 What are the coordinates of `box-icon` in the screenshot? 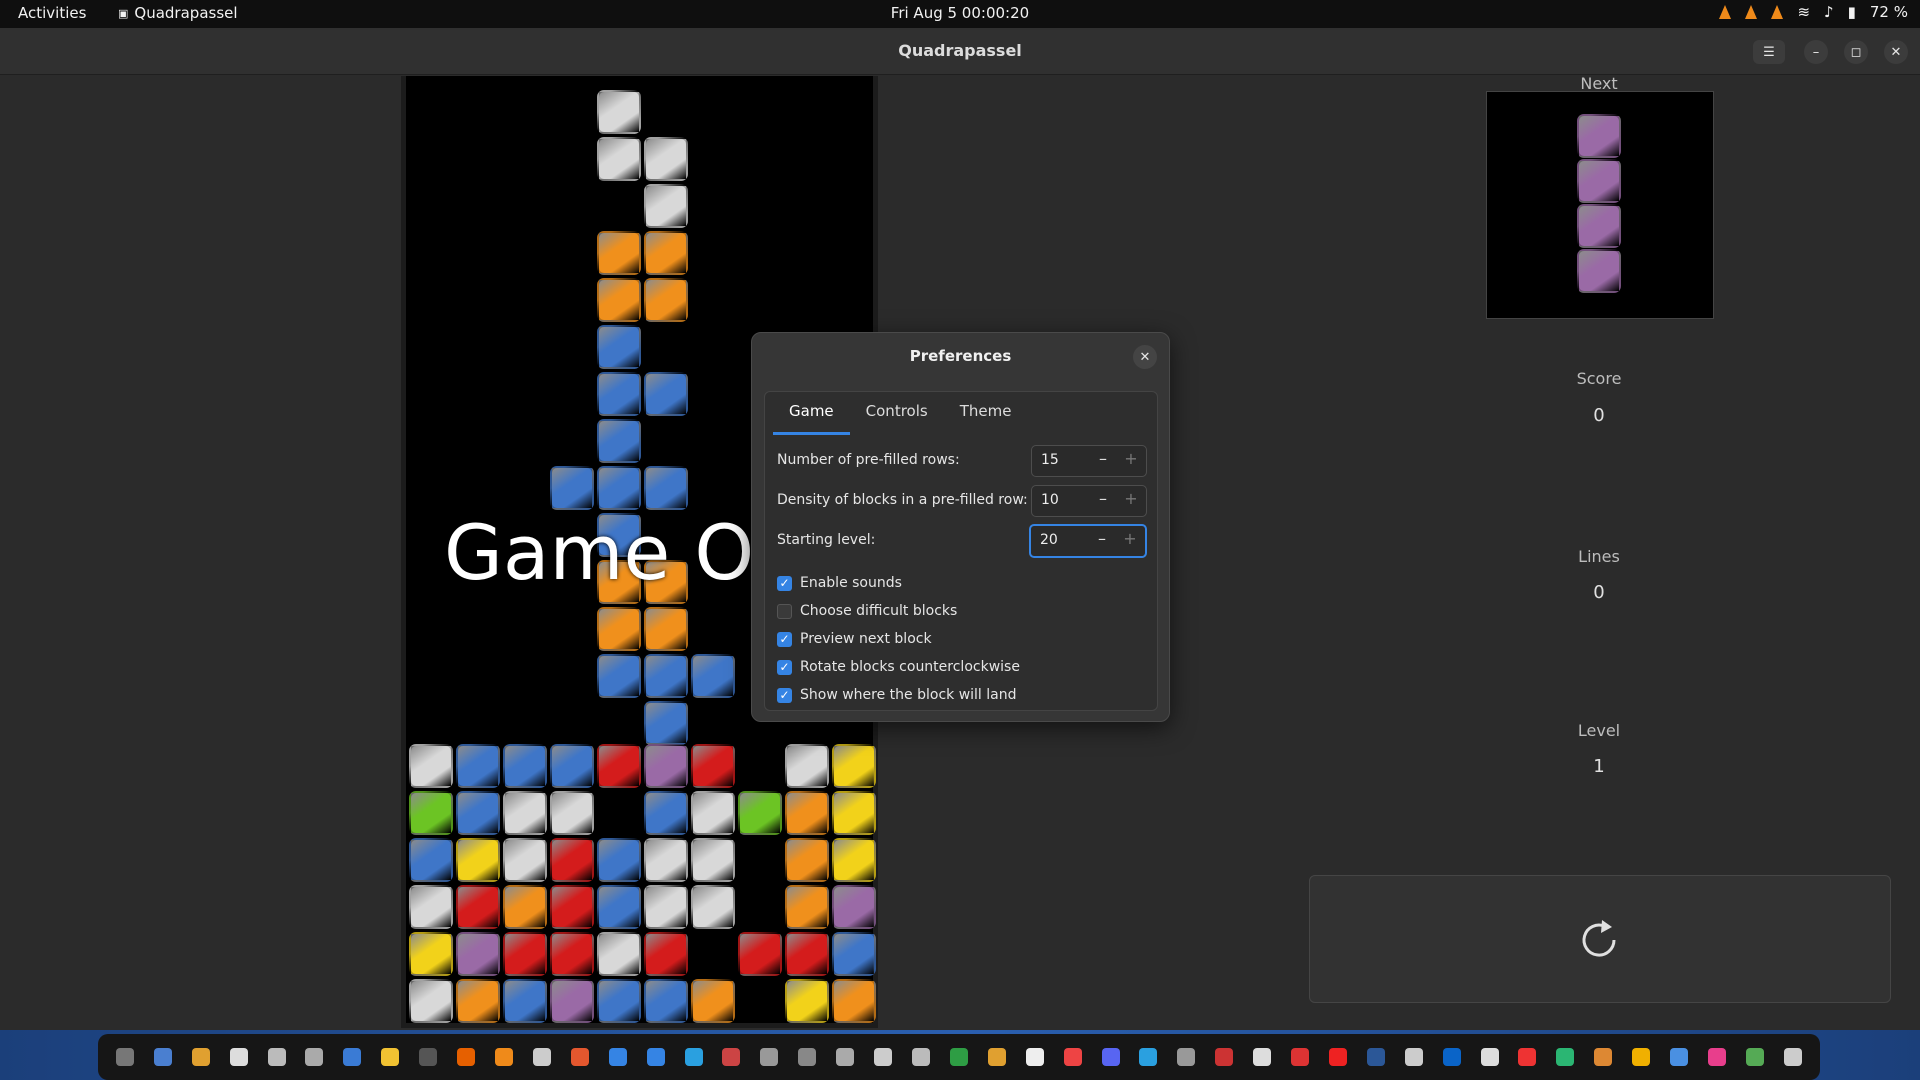 It's located at (883, 1057).